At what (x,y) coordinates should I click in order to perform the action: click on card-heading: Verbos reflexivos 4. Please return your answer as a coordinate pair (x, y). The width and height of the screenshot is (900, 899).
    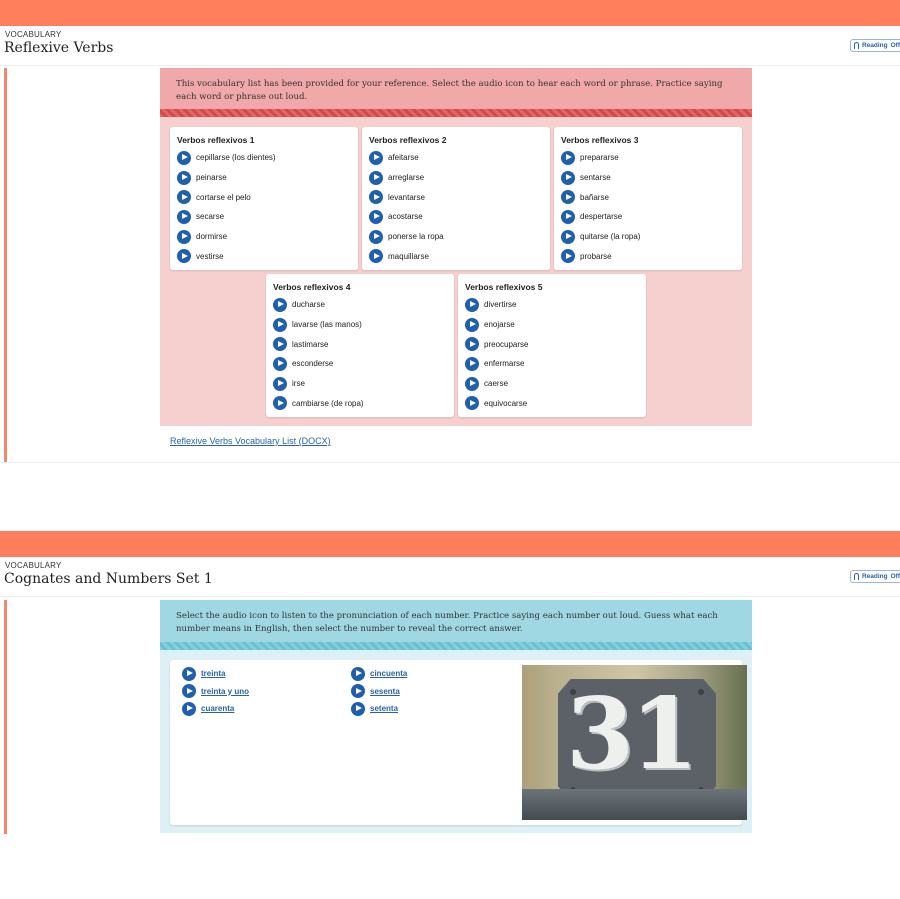
    Looking at the image, I should click on (312, 287).